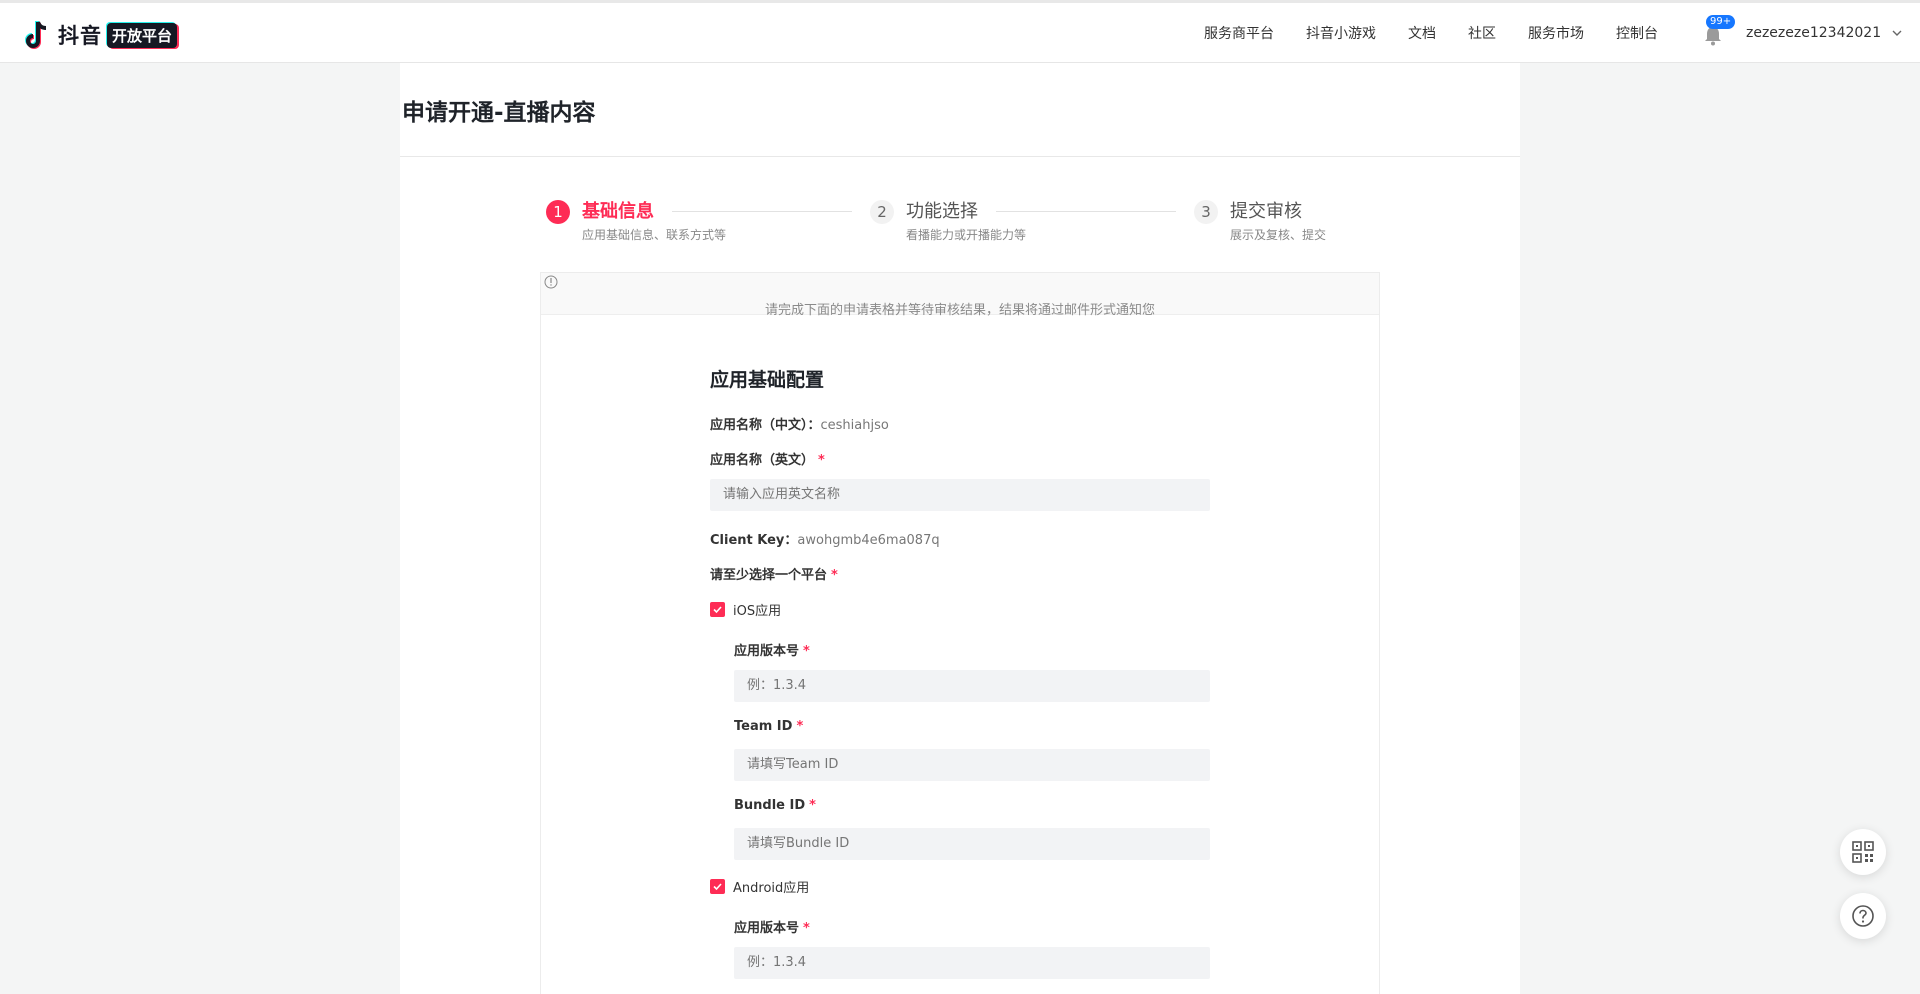 The width and height of the screenshot is (1920, 994). Describe the element at coordinates (767, 651) in the screenshot. I see `ios-version-label: 应用版本号` at that location.